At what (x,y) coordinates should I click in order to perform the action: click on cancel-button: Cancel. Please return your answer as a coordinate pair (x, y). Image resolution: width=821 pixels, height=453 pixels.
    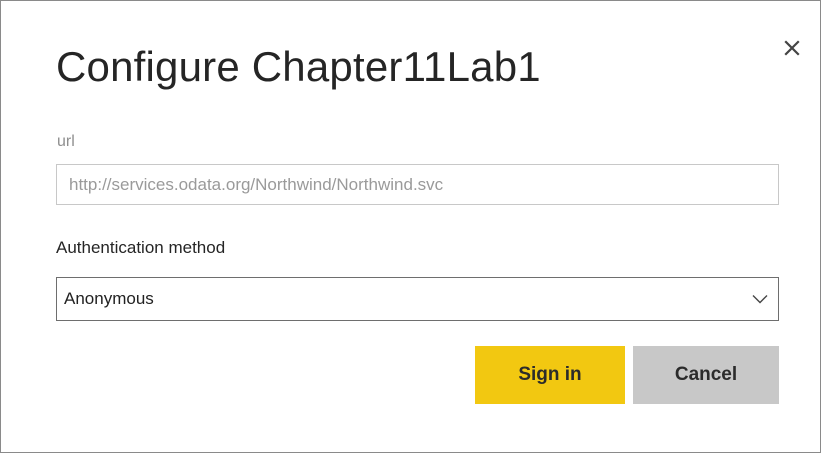
    Looking at the image, I should click on (706, 375).